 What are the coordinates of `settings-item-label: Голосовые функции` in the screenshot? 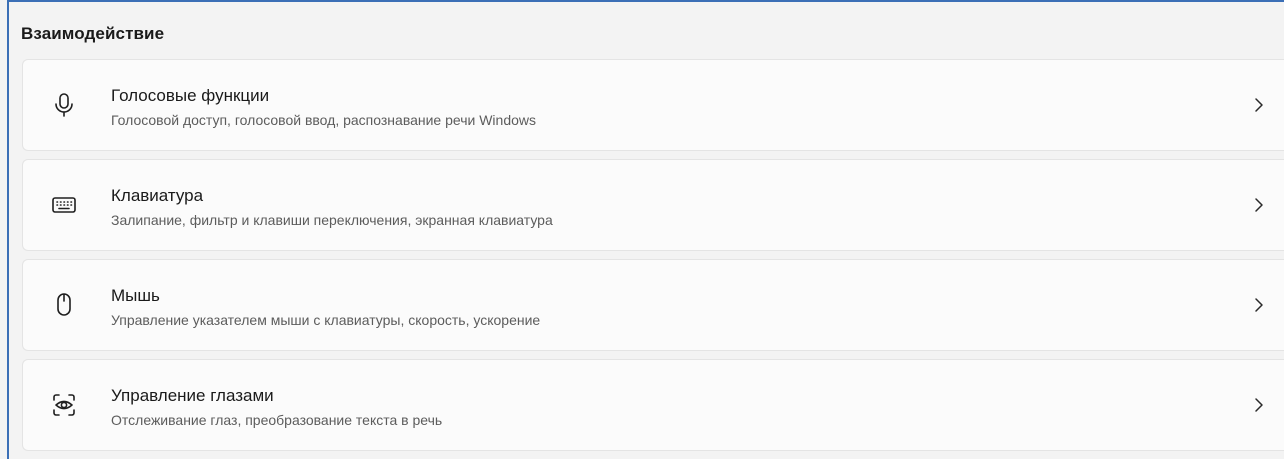 It's located at (190, 95).